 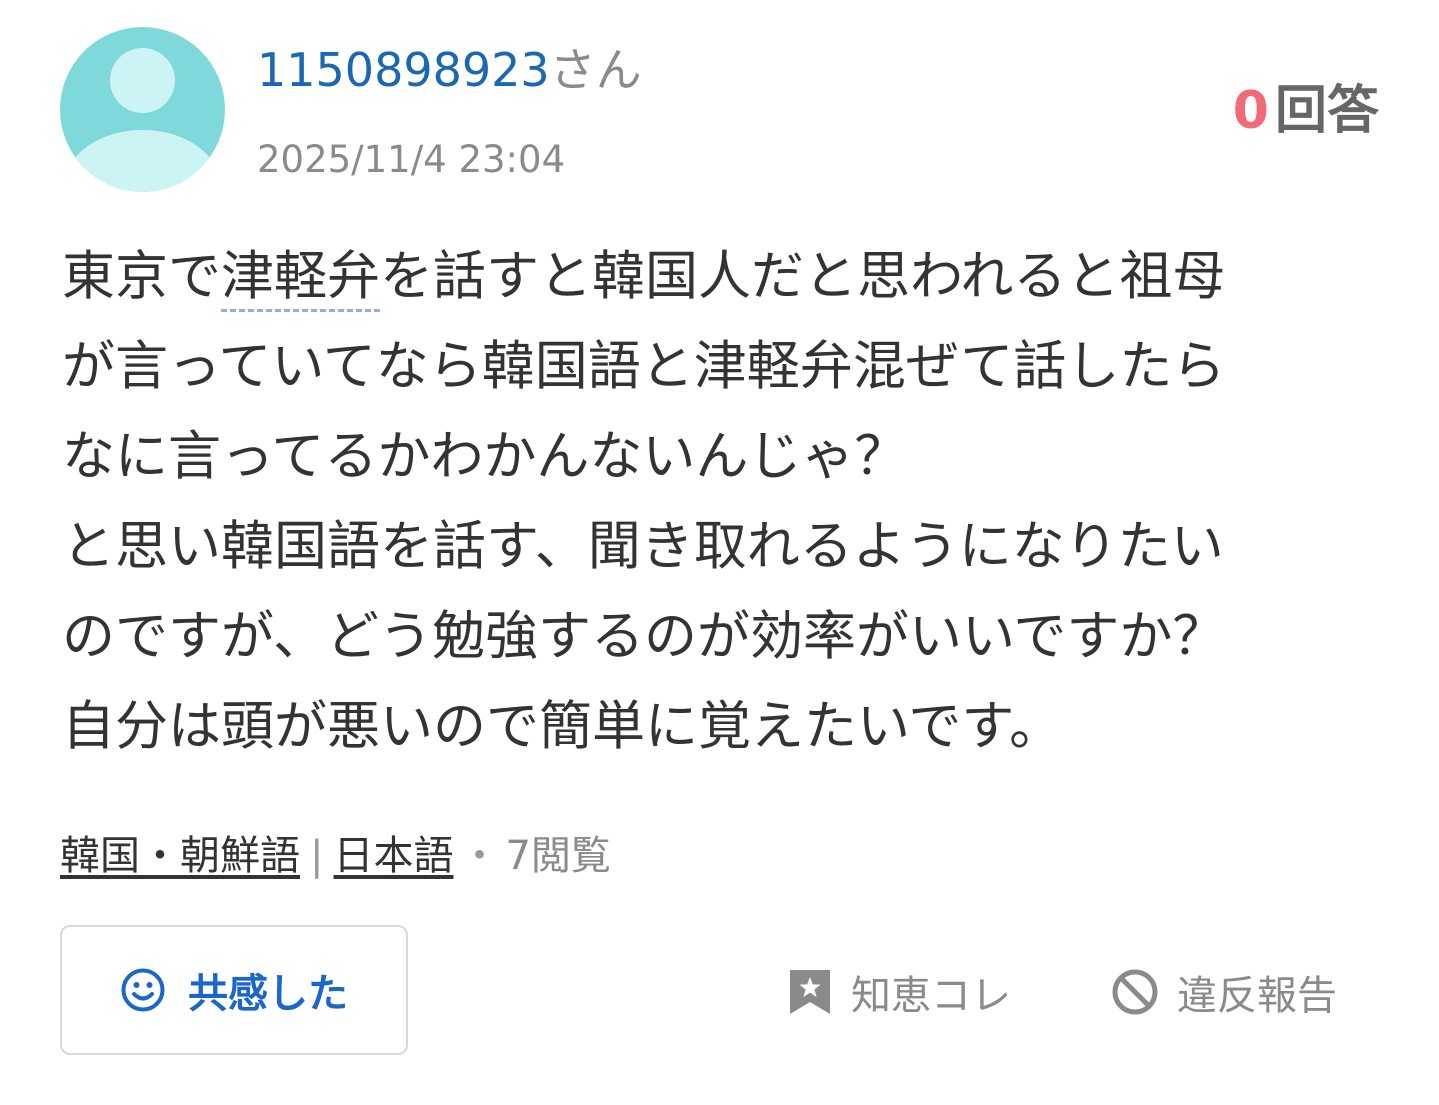 What do you see at coordinates (558, 856) in the screenshot?
I see `view-count: 7閲覧` at bounding box center [558, 856].